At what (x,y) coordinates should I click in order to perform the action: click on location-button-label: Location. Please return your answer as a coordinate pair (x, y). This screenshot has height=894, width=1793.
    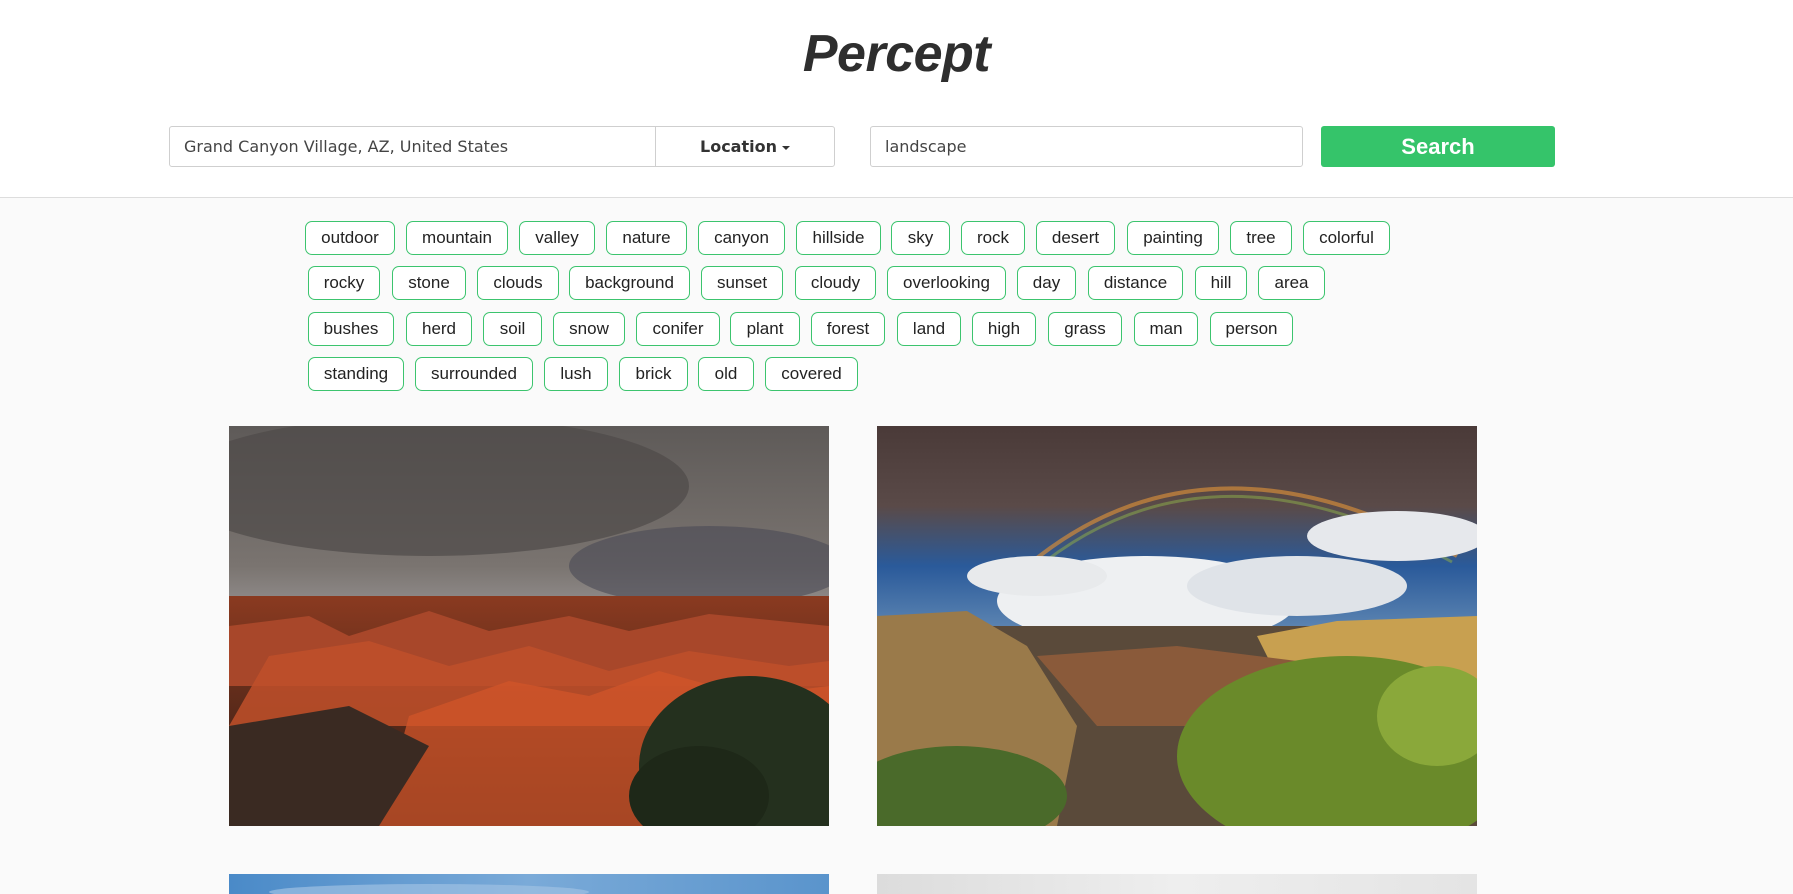
    Looking at the image, I should click on (738, 146).